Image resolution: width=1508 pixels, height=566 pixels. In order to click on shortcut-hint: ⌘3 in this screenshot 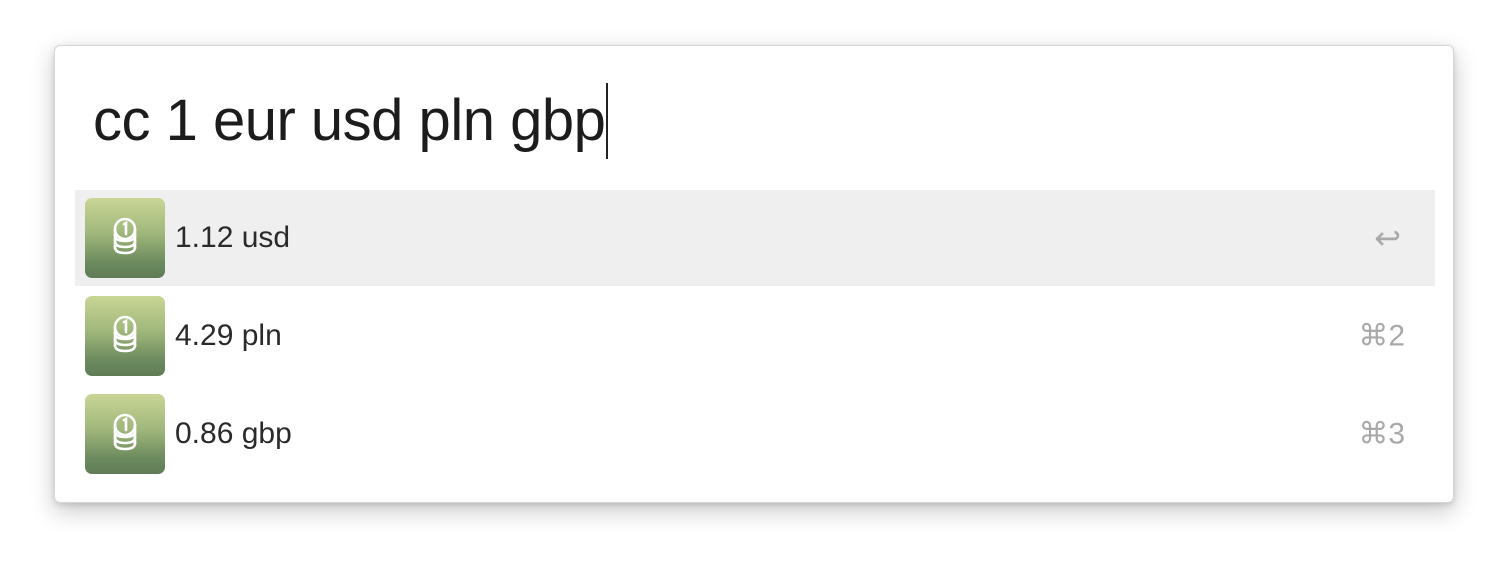, I will do `click(1381, 434)`.